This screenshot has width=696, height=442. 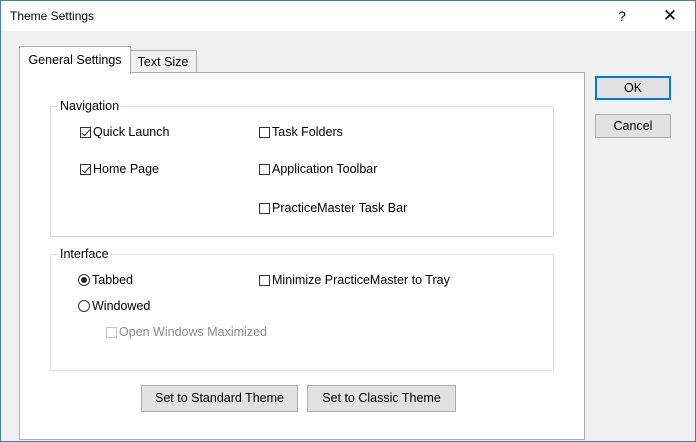 I want to click on application-toolbar-checkbox: Application Toolbar, so click(x=318, y=169).